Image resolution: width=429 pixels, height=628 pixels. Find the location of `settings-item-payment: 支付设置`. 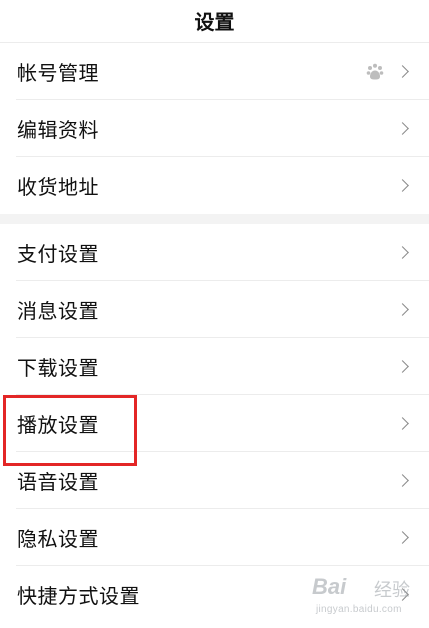

settings-item-payment: 支付设置 is located at coordinates (214, 252).